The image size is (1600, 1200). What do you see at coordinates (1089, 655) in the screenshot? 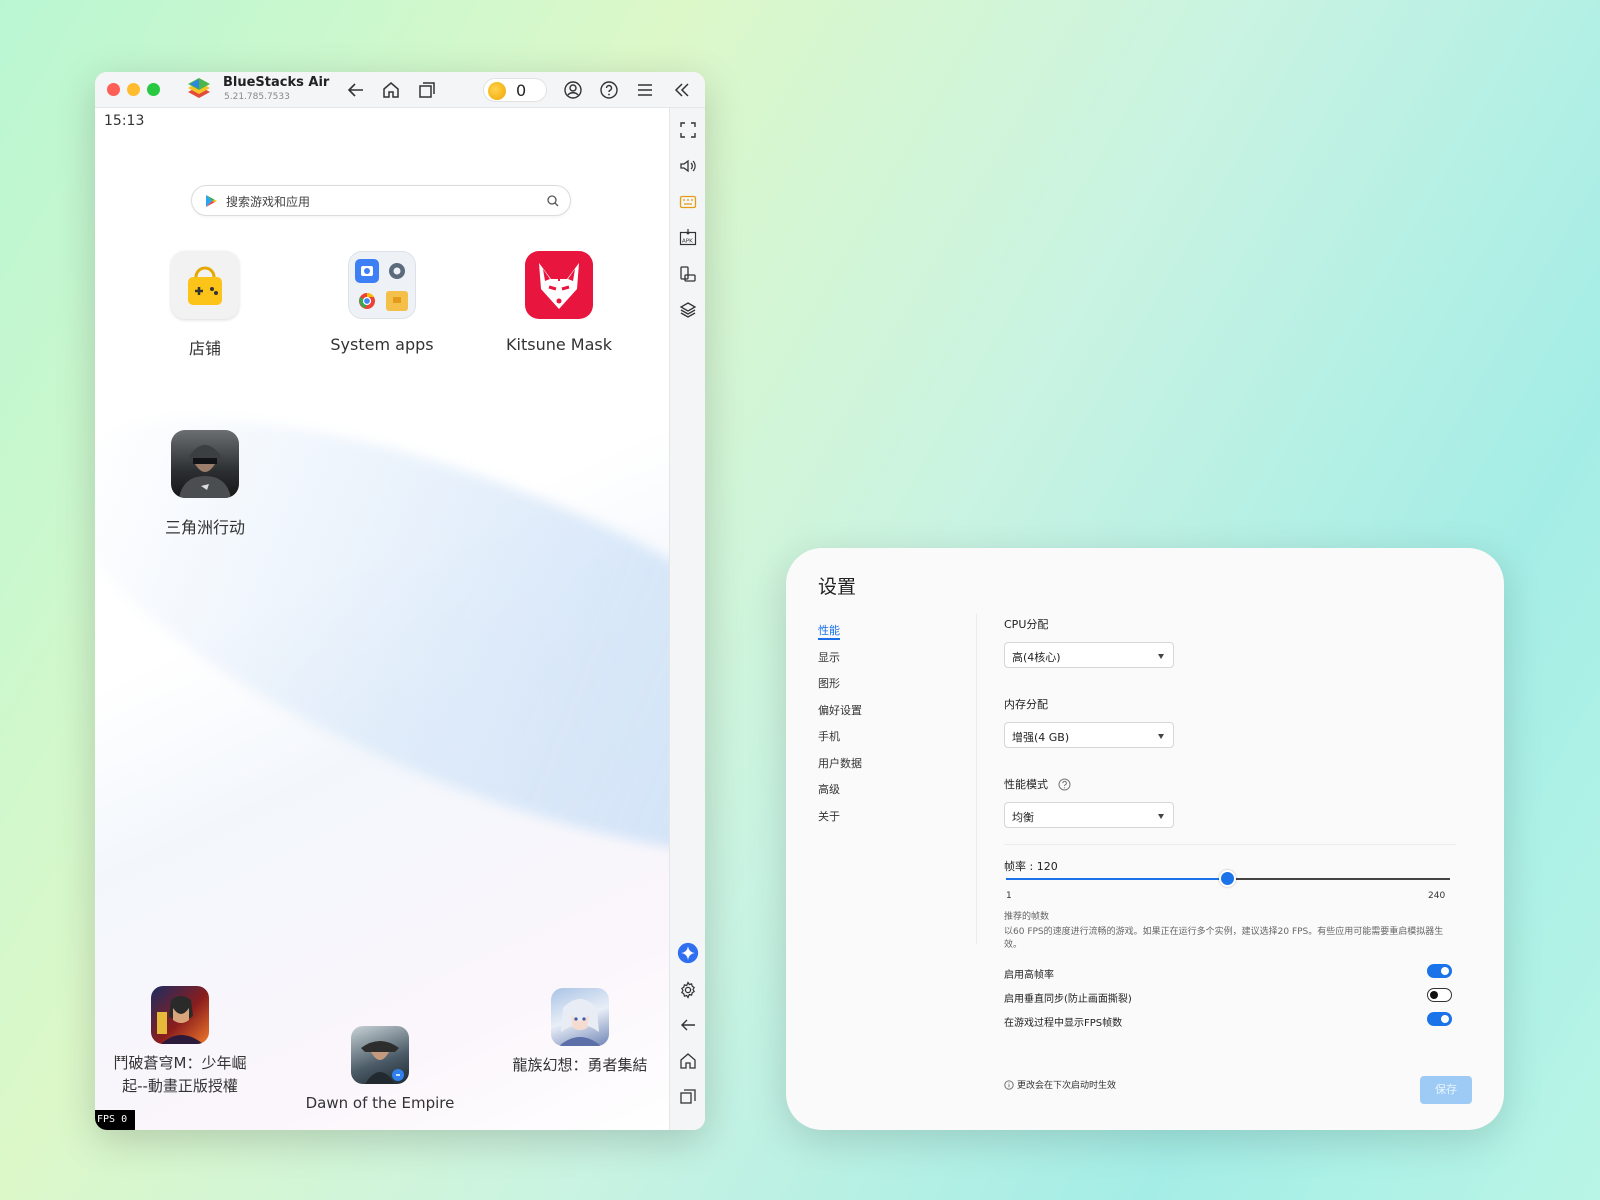
I see `cpu-select: 高(4核心)` at bounding box center [1089, 655].